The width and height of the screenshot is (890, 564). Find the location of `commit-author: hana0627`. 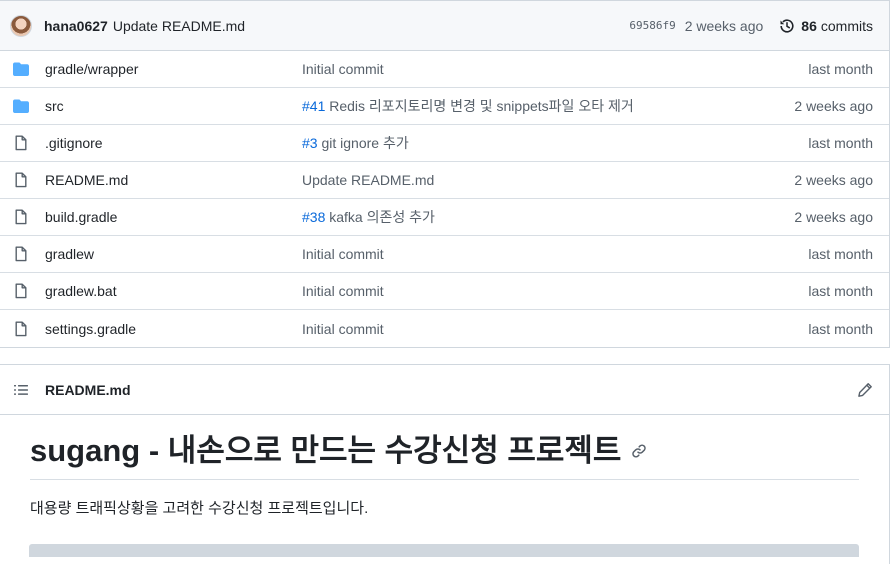

commit-author: hana0627 is located at coordinates (76, 26).